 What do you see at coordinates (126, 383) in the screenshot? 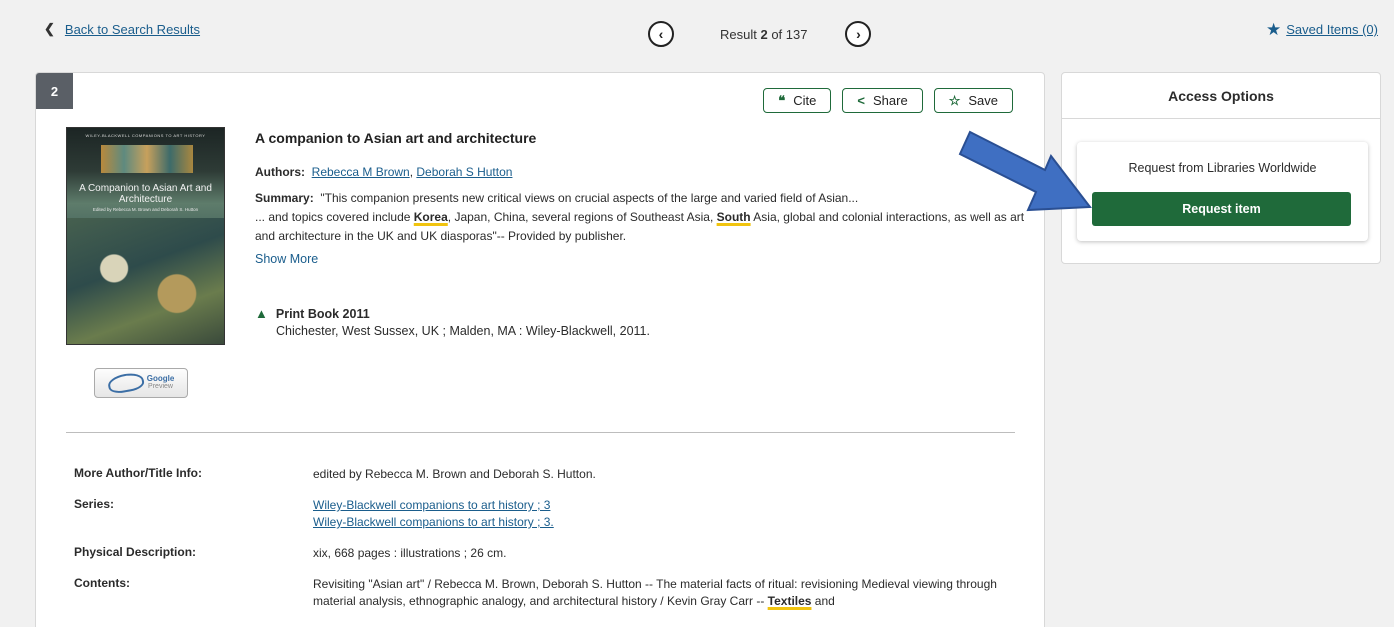
I see `open-book-icon` at bounding box center [126, 383].